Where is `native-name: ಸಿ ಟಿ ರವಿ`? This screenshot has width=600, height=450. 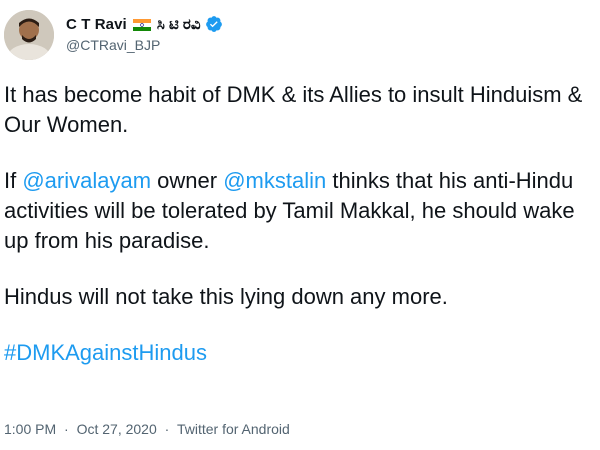 native-name: ಸಿ ಟಿ ರವಿ is located at coordinates (178, 24).